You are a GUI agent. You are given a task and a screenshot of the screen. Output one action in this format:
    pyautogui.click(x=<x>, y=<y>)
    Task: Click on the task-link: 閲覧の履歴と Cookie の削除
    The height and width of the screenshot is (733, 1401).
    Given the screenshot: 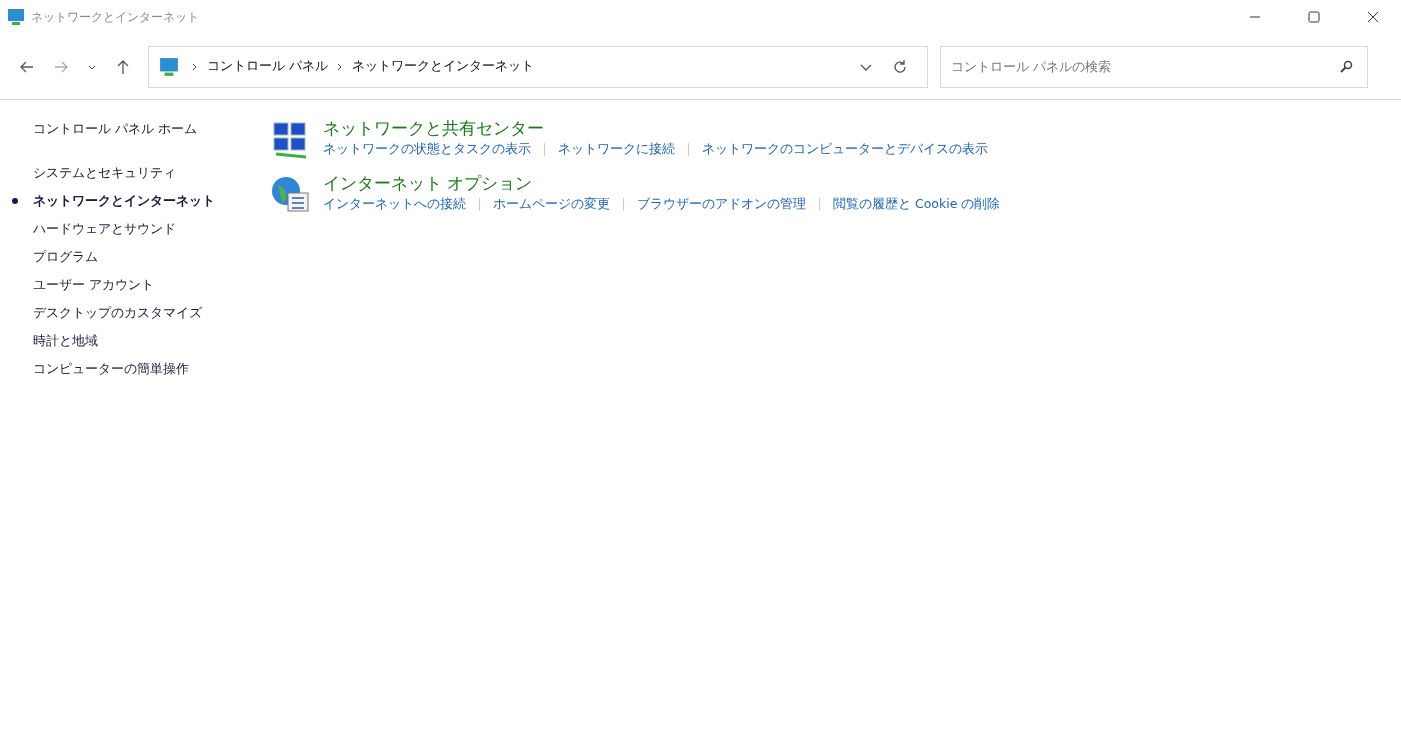 What is the action you would take?
    pyautogui.click(x=917, y=204)
    